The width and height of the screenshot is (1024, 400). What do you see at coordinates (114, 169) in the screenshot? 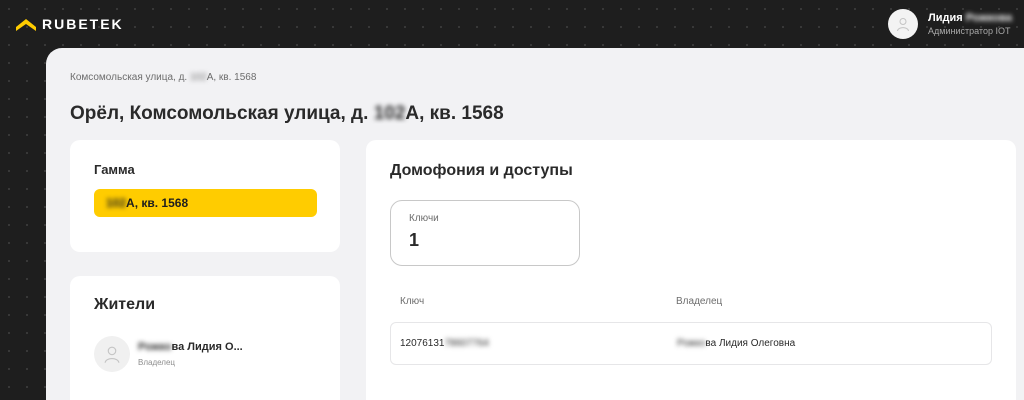
I see `complex-name: Гамма` at bounding box center [114, 169].